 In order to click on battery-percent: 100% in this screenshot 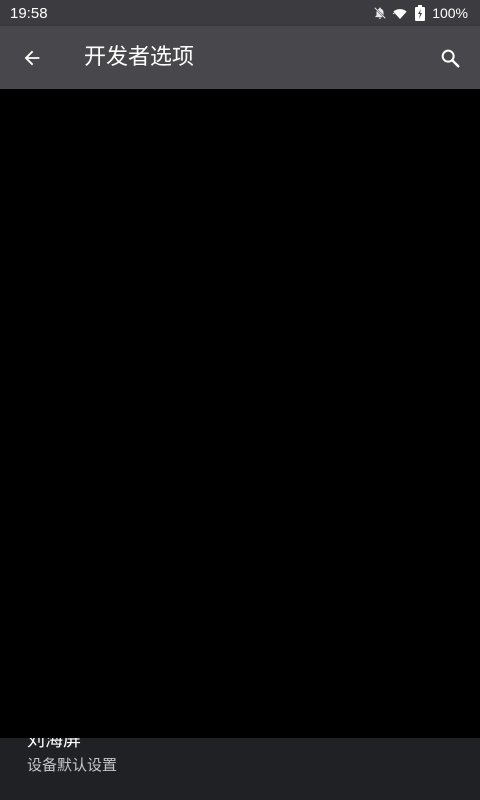, I will do `click(450, 13)`.